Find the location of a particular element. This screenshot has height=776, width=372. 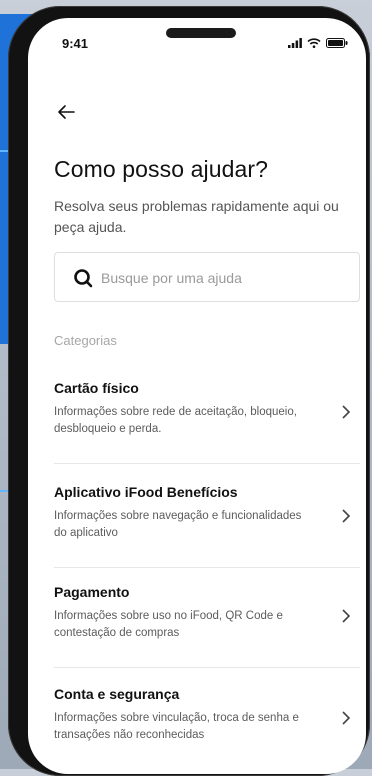

search-box is located at coordinates (207, 277).